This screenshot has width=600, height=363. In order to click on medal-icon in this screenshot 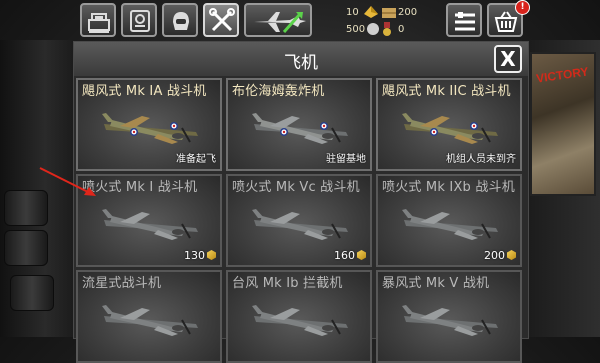, I will do `click(387, 29)`.